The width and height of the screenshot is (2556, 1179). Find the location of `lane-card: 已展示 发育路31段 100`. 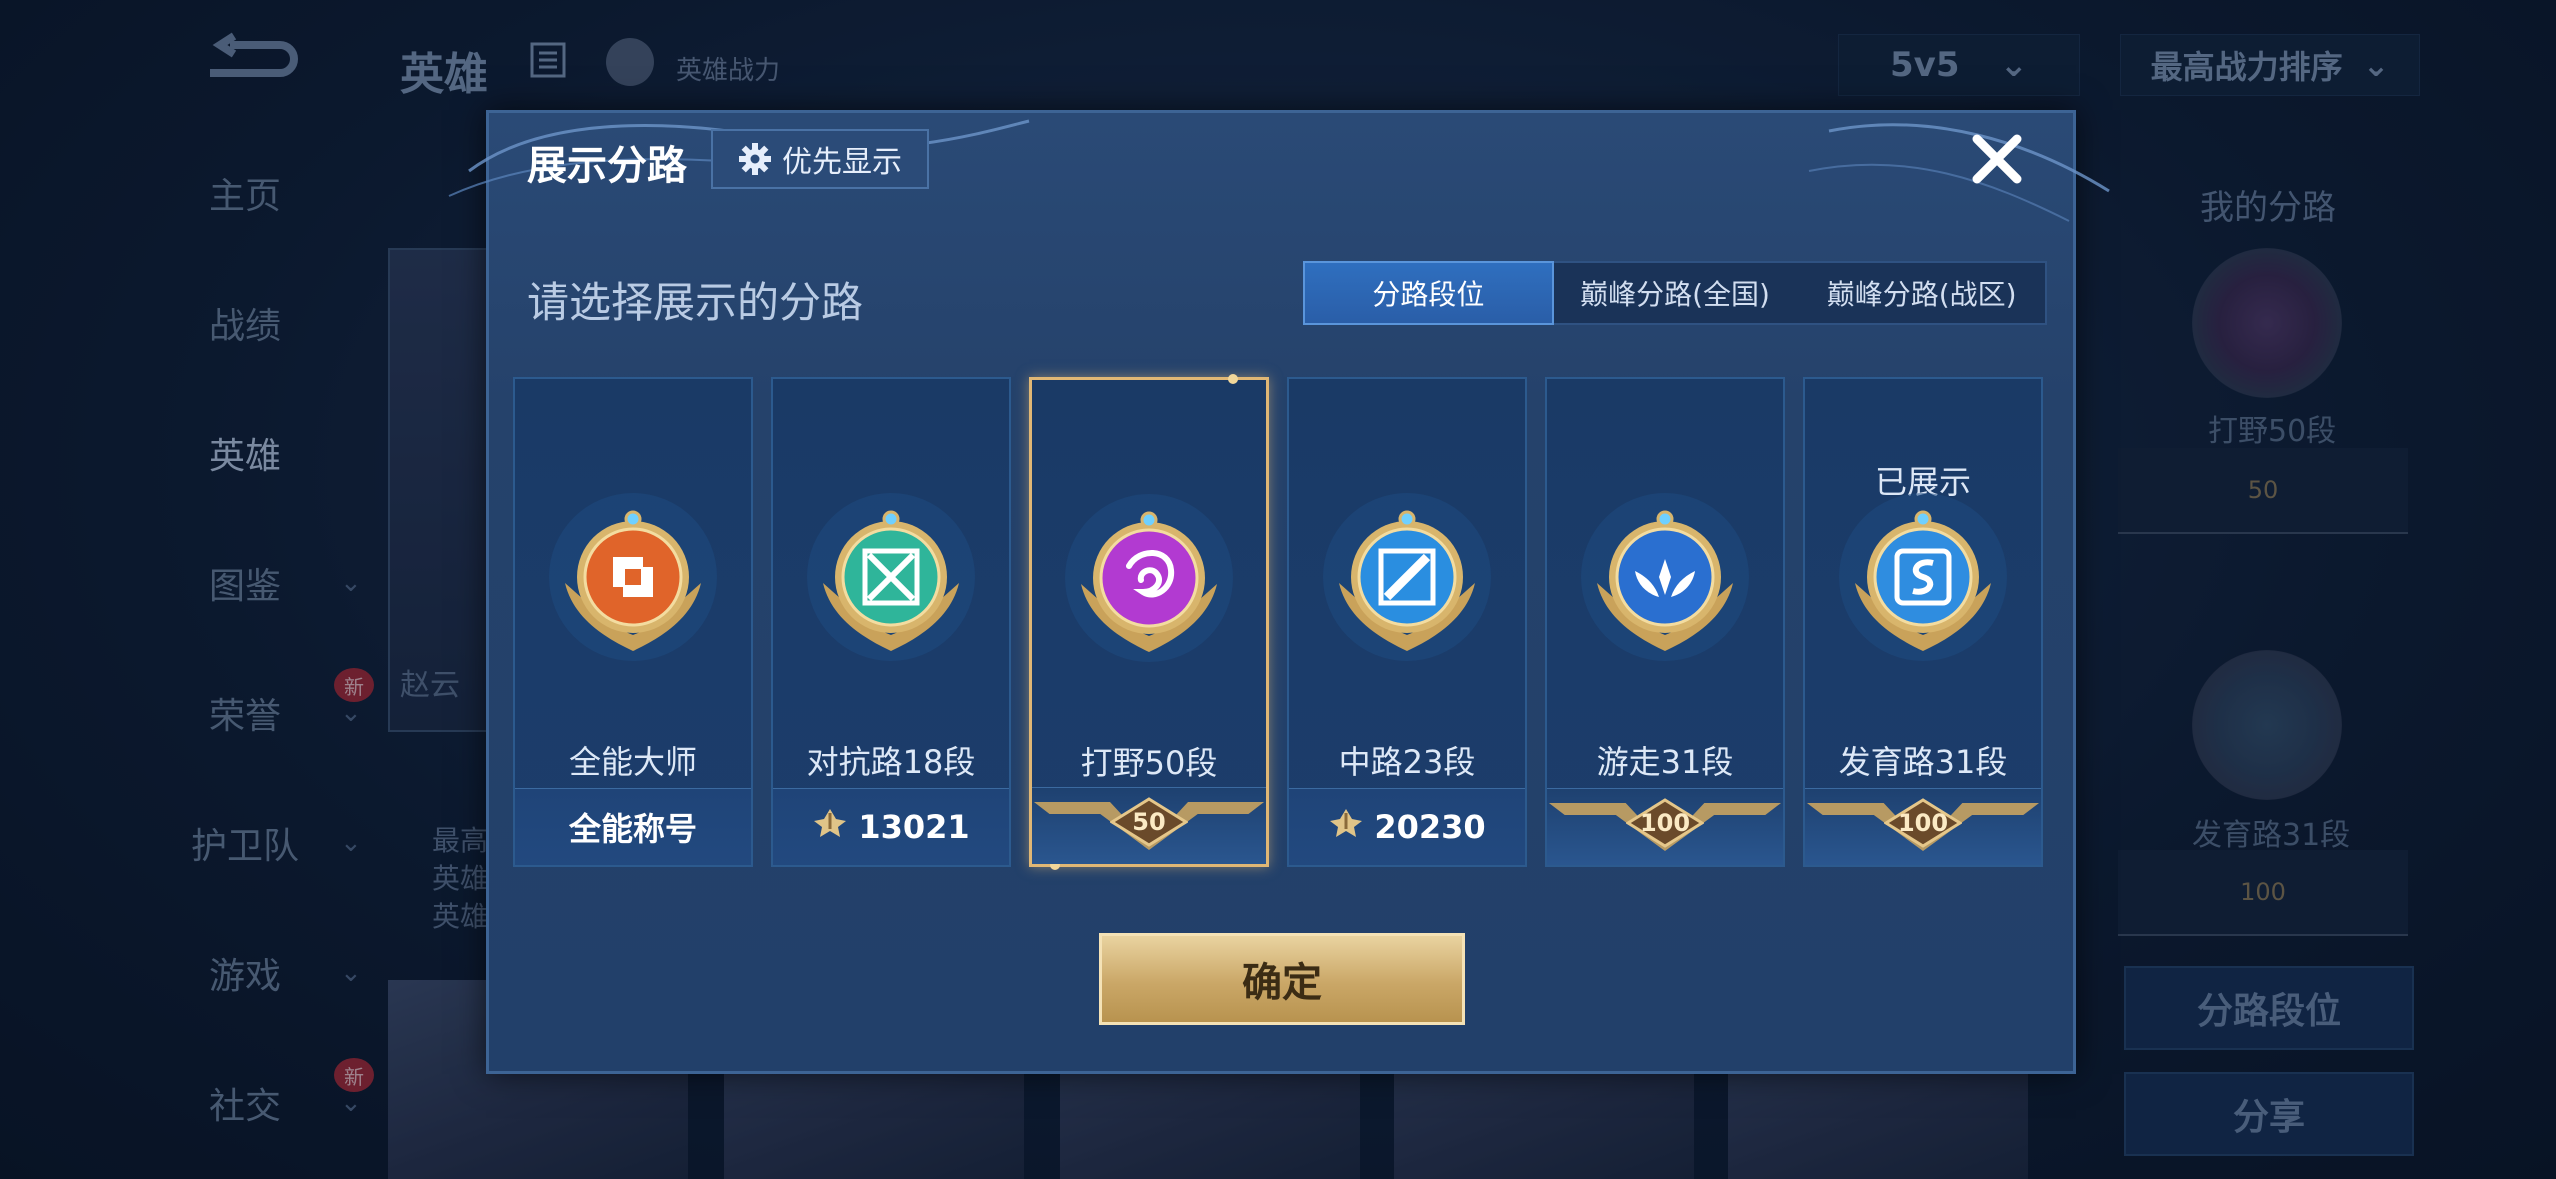

lane-card: 已展示 发育路31段 100 is located at coordinates (1923, 622).